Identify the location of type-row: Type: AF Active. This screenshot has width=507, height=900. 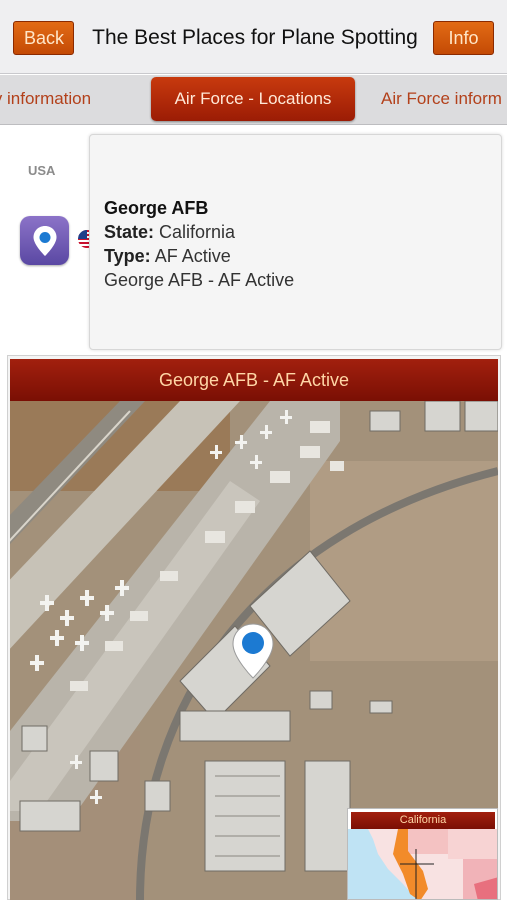
(199, 256).